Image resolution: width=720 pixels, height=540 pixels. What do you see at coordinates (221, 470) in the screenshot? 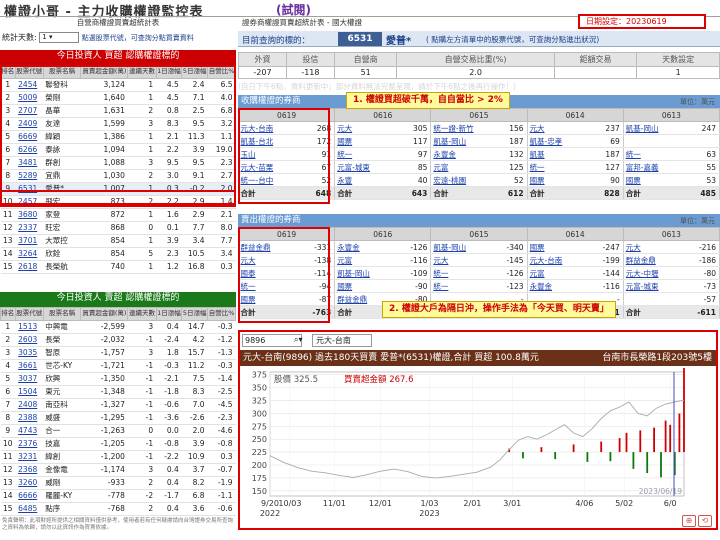
I see `cell: -0.7` at bounding box center [221, 470].